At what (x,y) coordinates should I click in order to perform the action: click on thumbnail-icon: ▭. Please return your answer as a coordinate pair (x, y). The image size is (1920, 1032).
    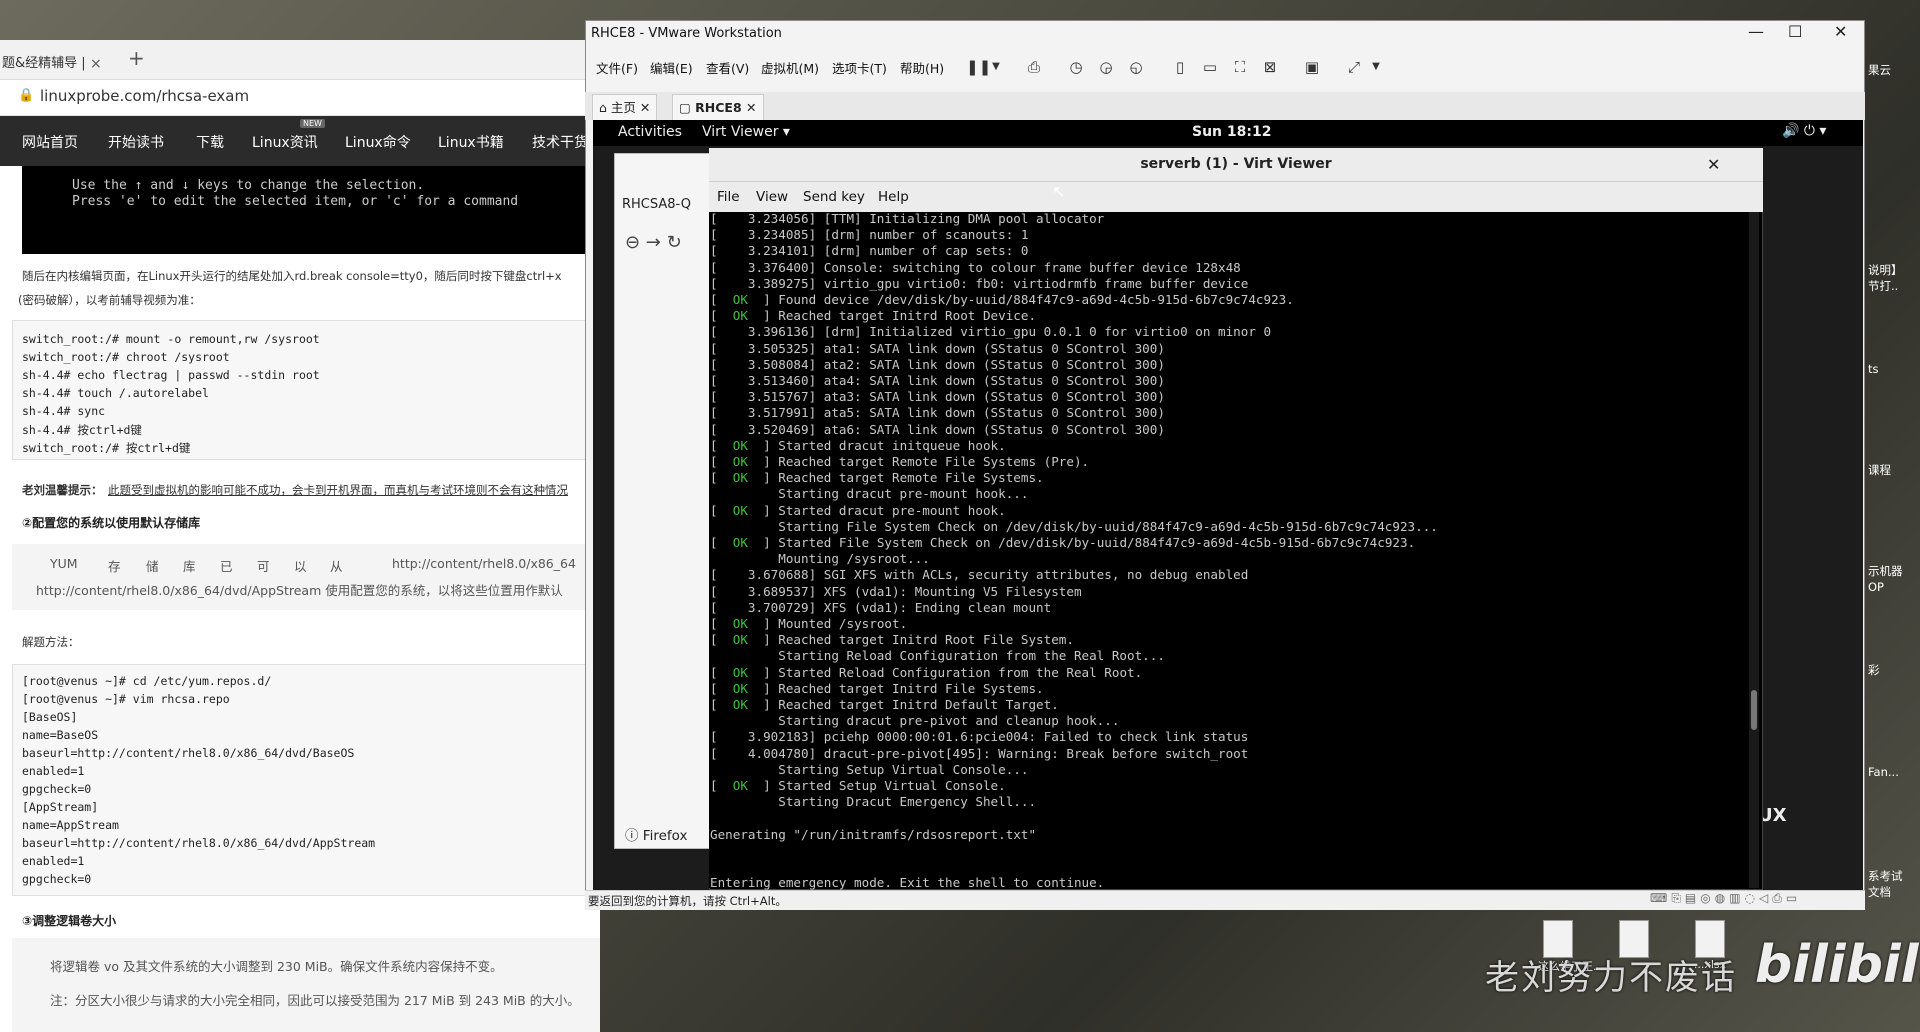
    Looking at the image, I should click on (1210, 67).